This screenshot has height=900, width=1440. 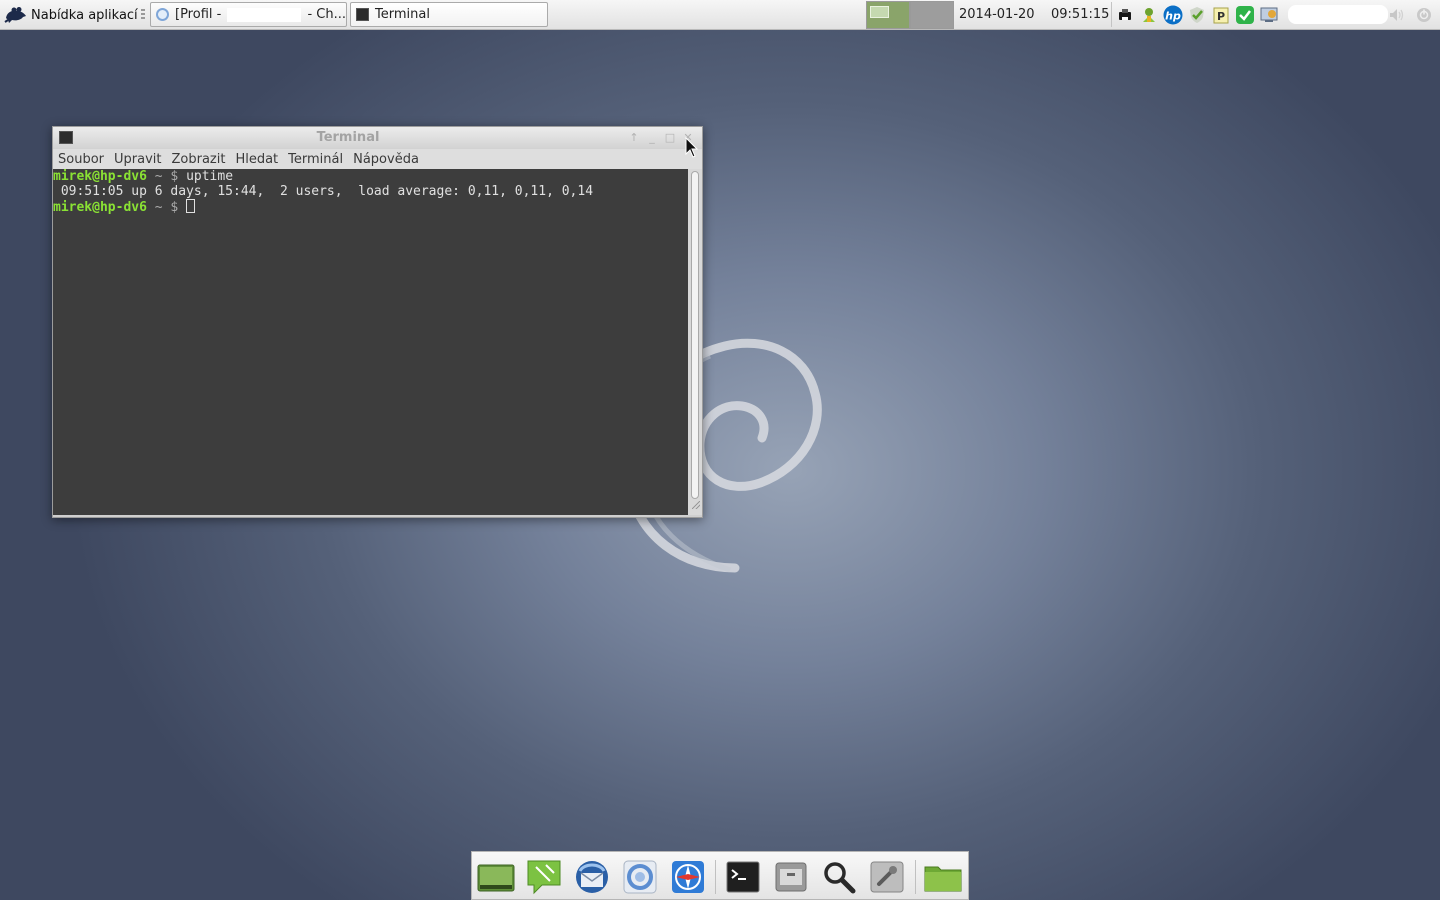 I want to click on panel-clock: 09:51:15, so click(x=1080, y=14).